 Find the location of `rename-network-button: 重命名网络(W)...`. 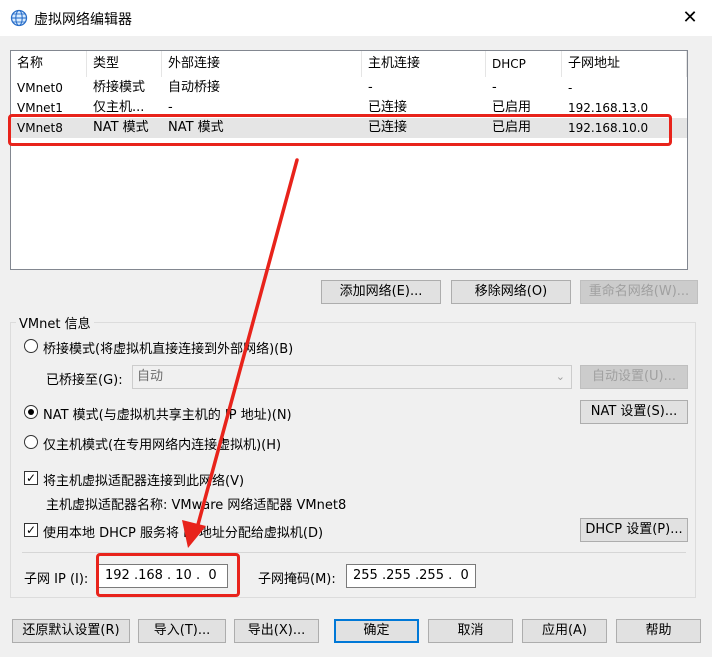

rename-network-button: 重命名网络(W)... is located at coordinates (639, 292).